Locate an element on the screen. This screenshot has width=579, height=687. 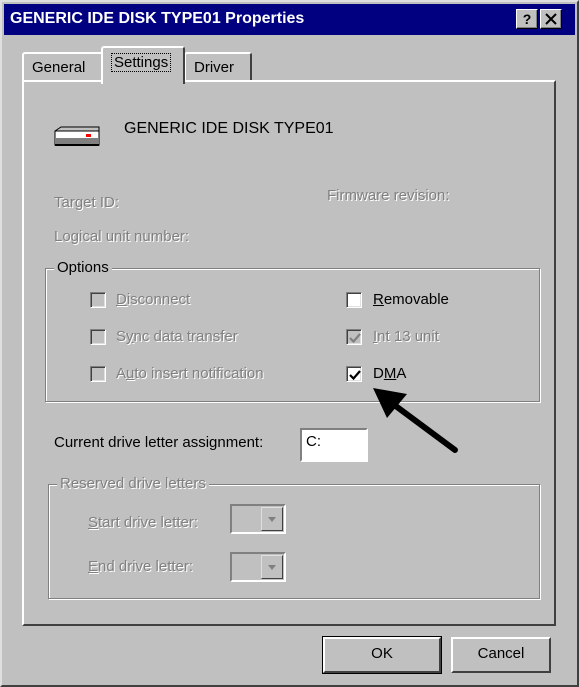
title-bar: GENERIC IDE DISK TYPE01 Properties ? is located at coordinates (289, 19).